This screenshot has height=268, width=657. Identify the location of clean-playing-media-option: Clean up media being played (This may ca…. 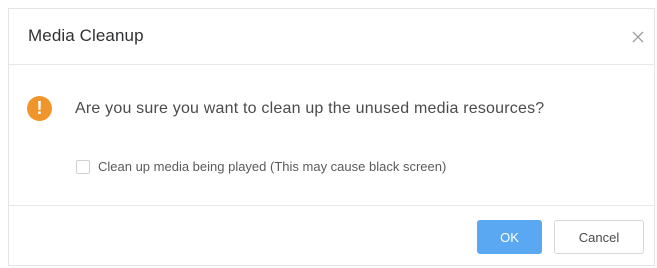
(261, 166).